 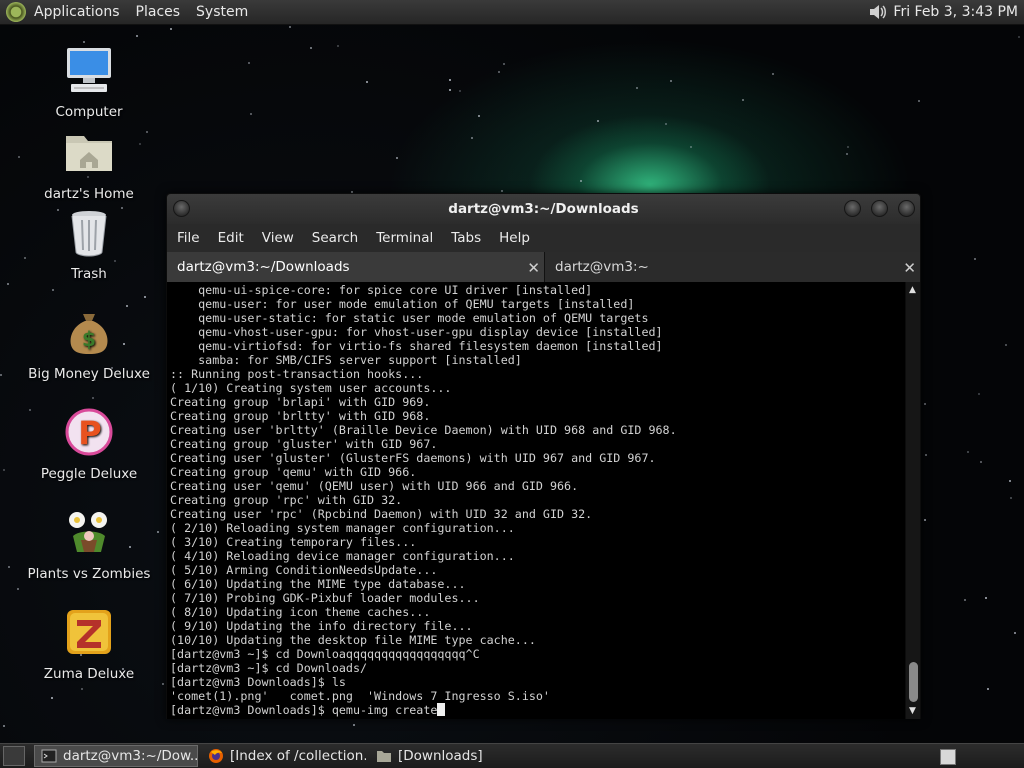 What do you see at coordinates (732, 267) in the screenshot?
I see `tab-home: dartz@vm3:~ ✕` at bounding box center [732, 267].